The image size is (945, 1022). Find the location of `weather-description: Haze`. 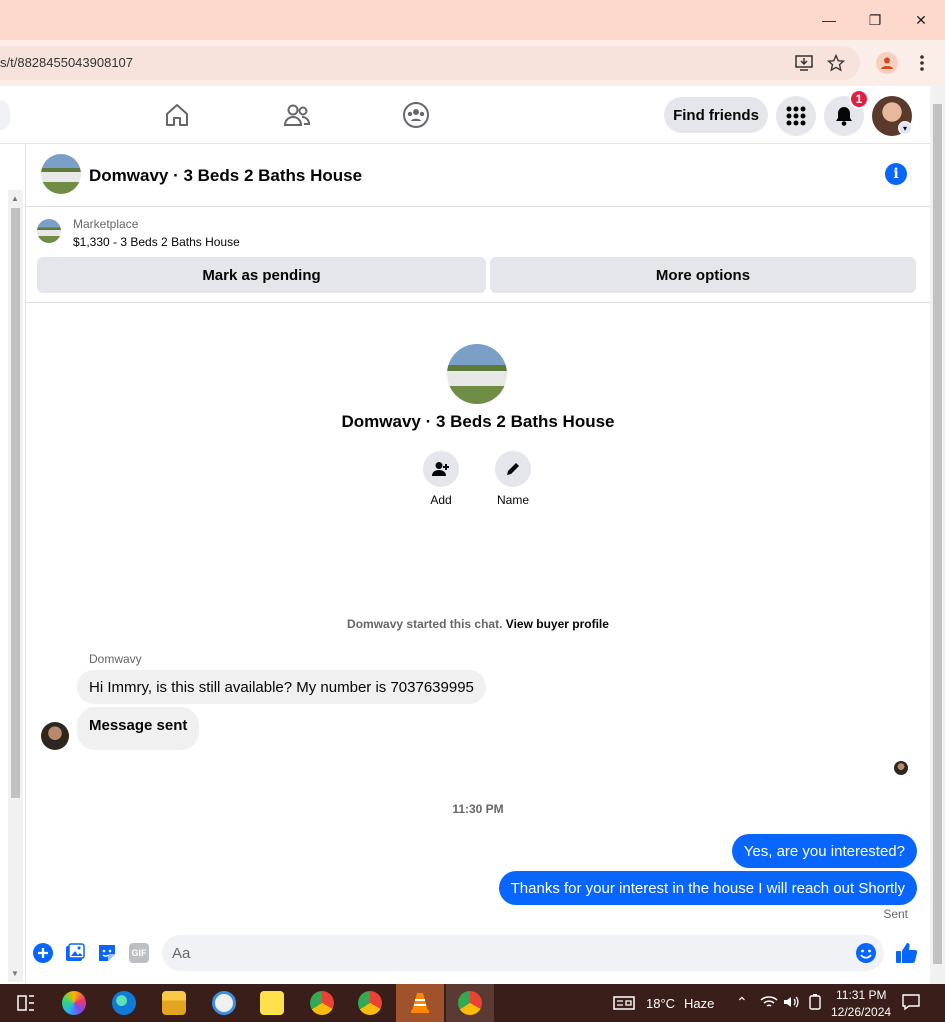

weather-description: Haze is located at coordinates (699, 1003).